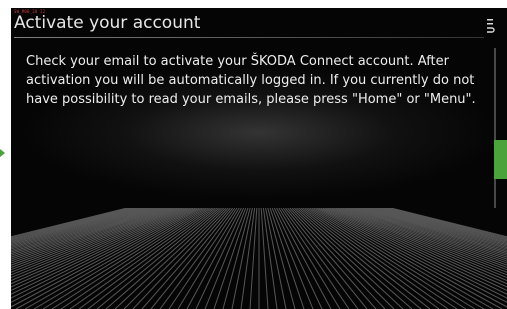 The width and height of the screenshot is (507, 309). I want to click on menu-list-icon, so click(490, 26).